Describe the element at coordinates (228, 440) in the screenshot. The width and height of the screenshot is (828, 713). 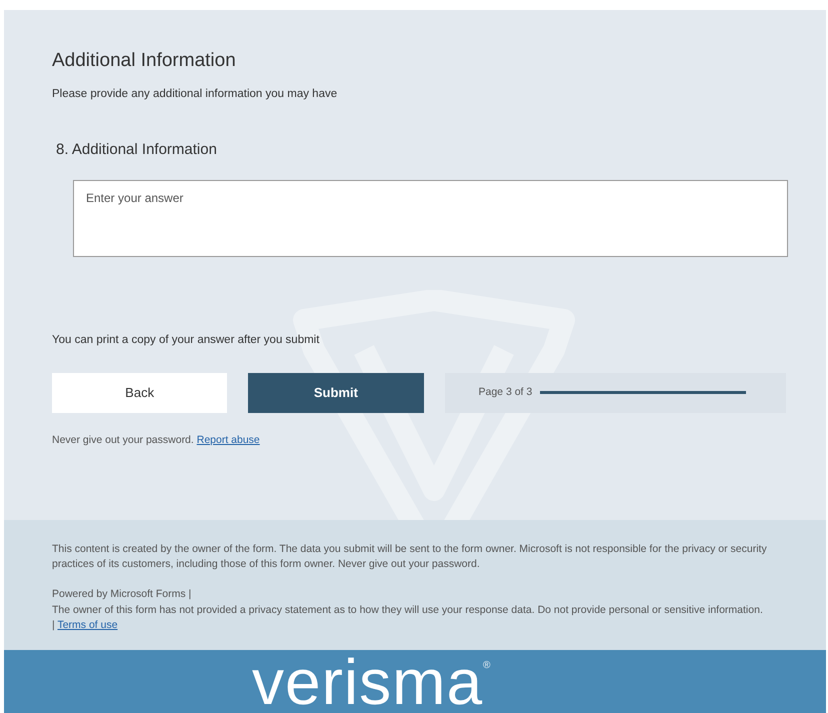
I see `report-abuse-link: Report abuse` at that location.